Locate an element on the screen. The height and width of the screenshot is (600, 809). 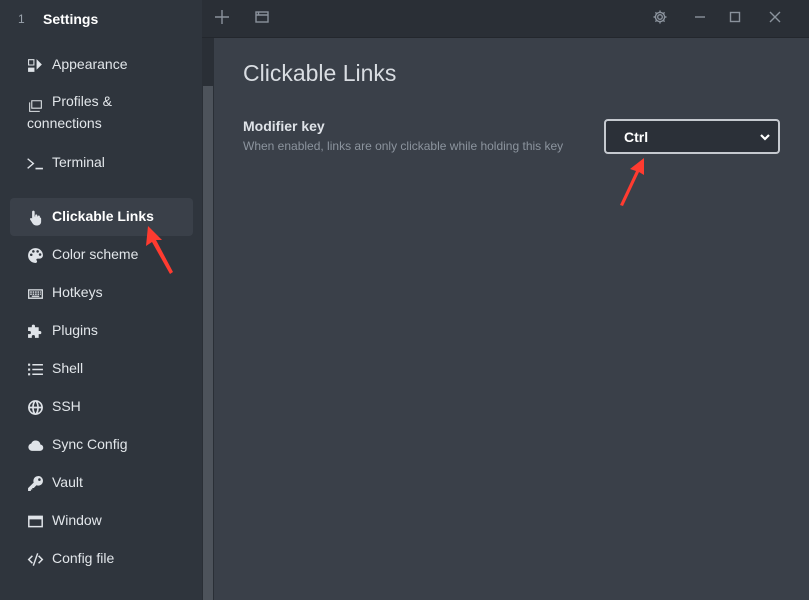
sidebar-item-label: Terminal is located at coordinates (78, 162).